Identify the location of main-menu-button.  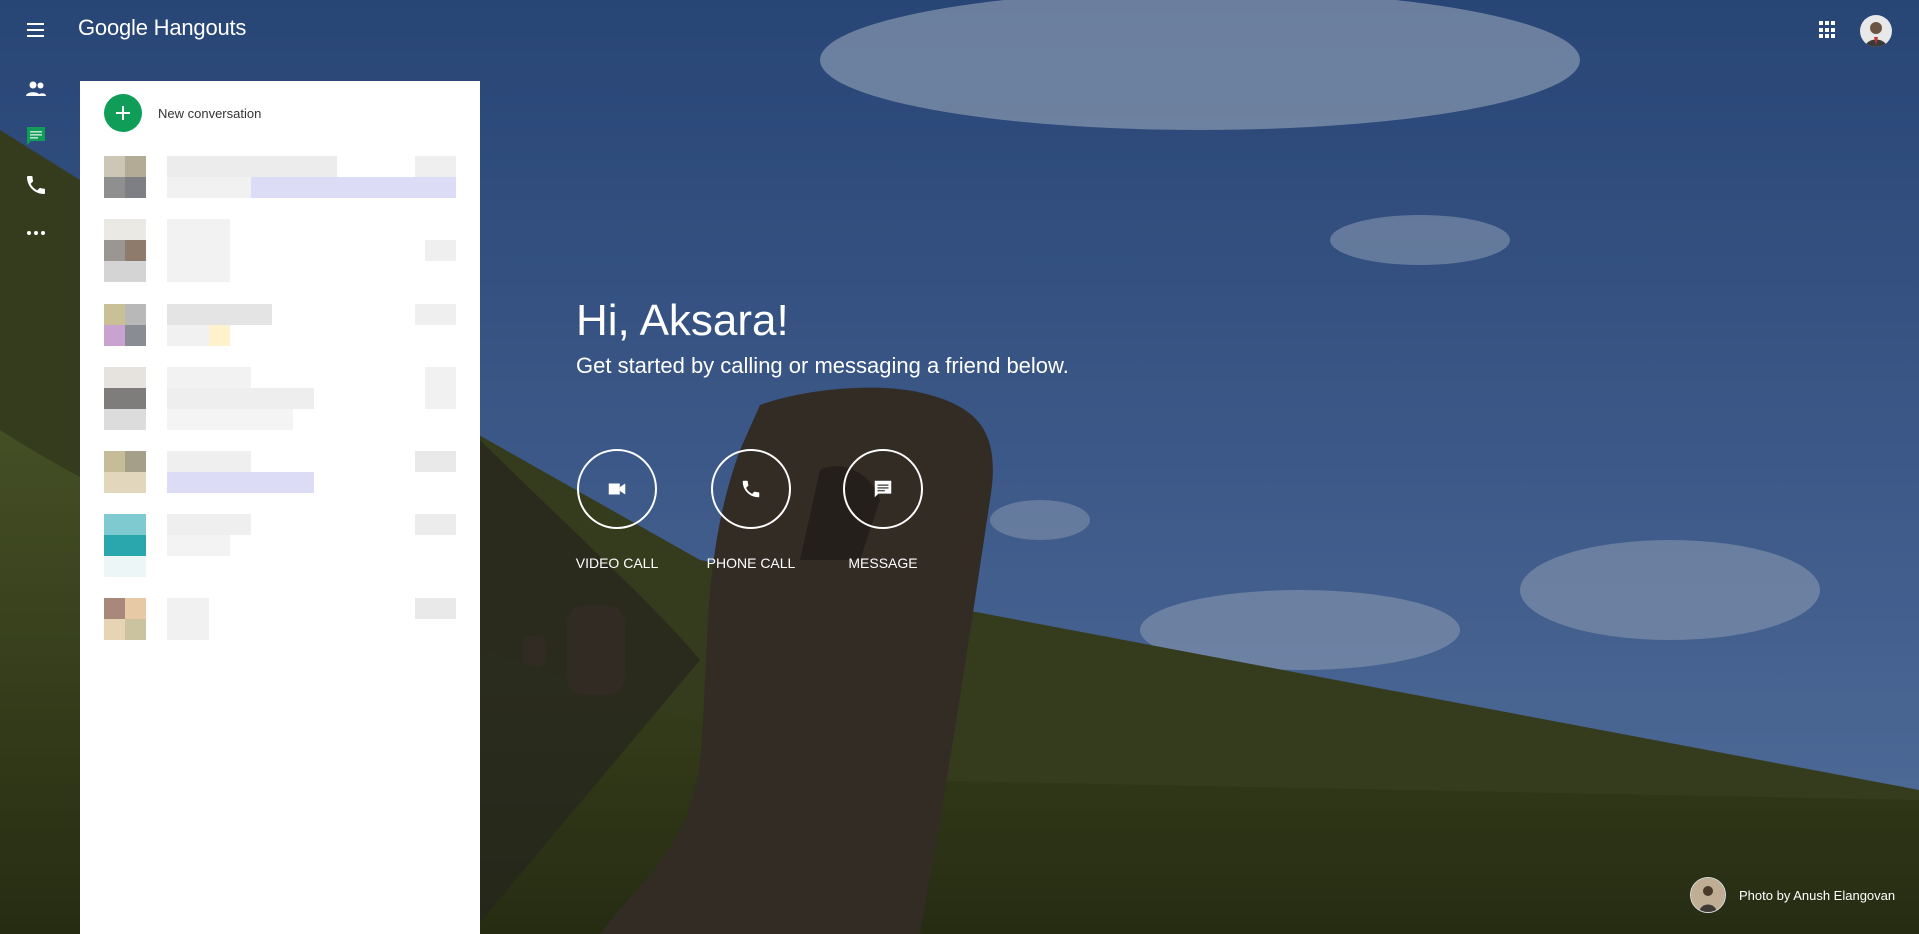
(36, 30).